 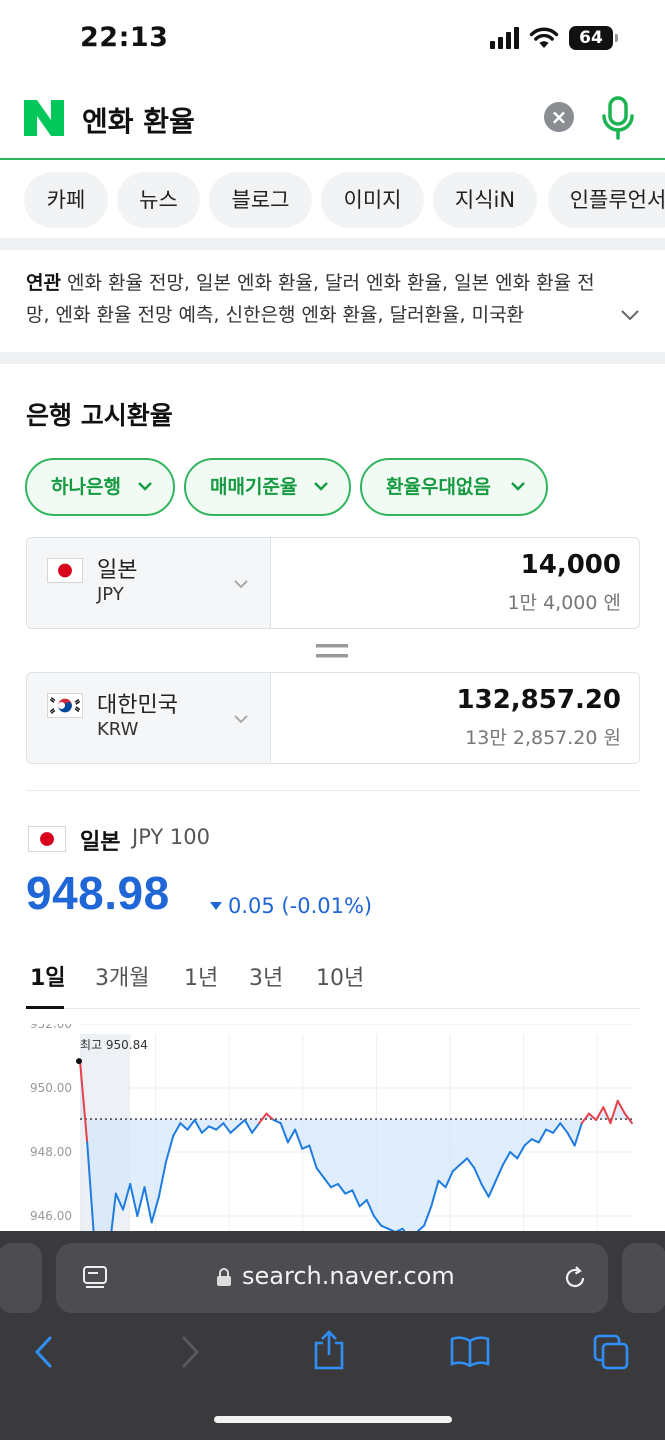 What do you see at coordinates (333, 1419) in the screenshot?
I see `home-indicator` at bounding box center [333, 1419].